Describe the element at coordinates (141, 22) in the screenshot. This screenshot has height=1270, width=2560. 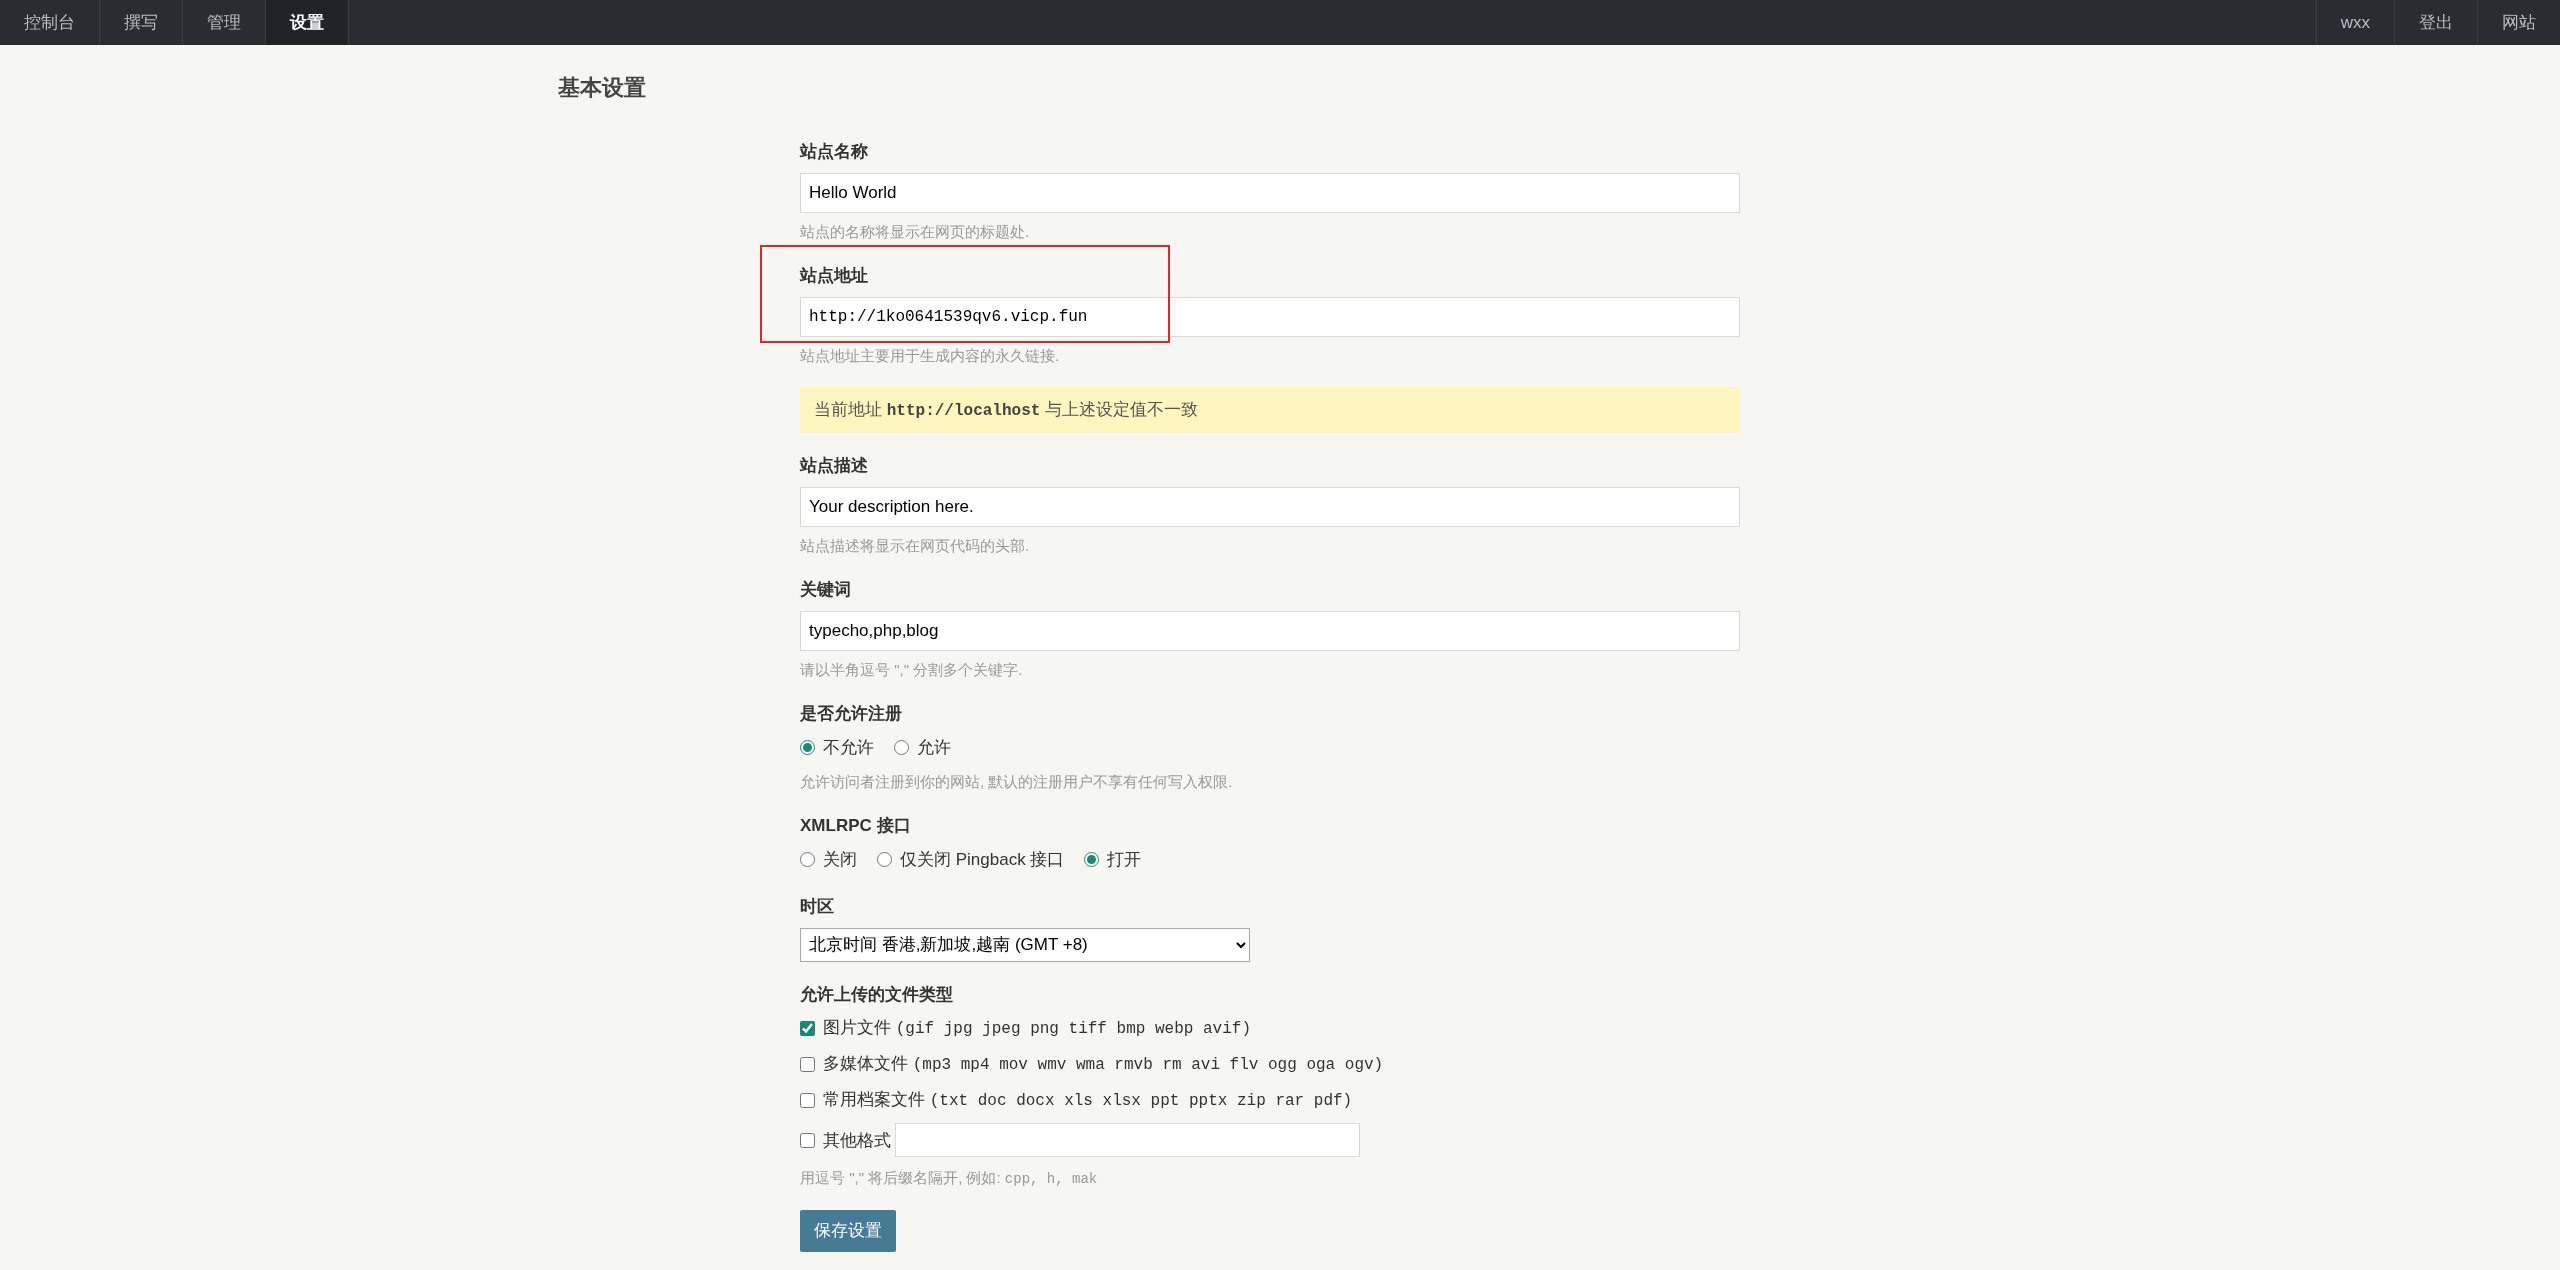
I see `nav-tab: 撰写` at that location.